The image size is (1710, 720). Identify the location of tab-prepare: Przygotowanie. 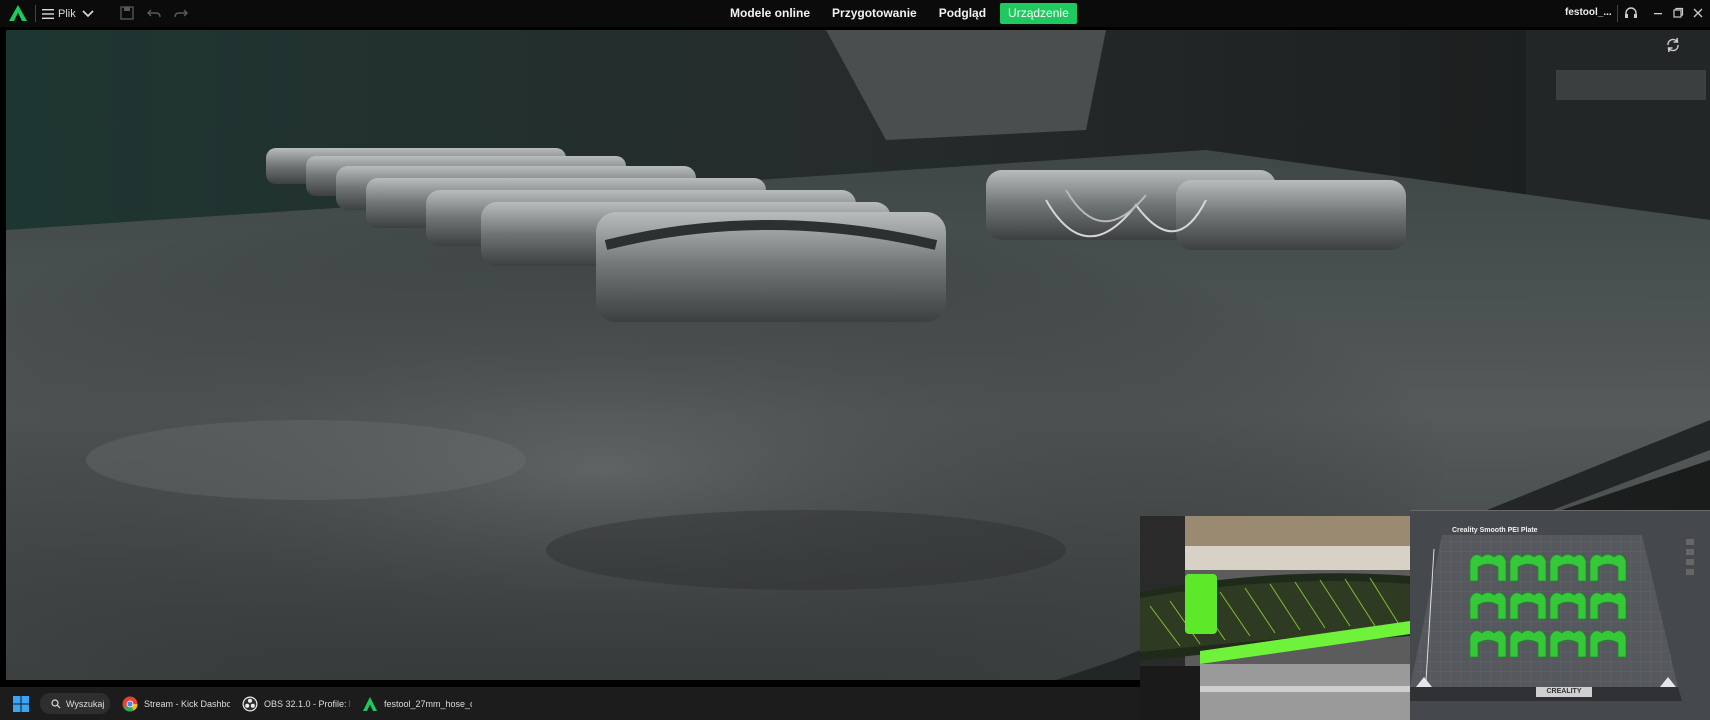
(874, 13).